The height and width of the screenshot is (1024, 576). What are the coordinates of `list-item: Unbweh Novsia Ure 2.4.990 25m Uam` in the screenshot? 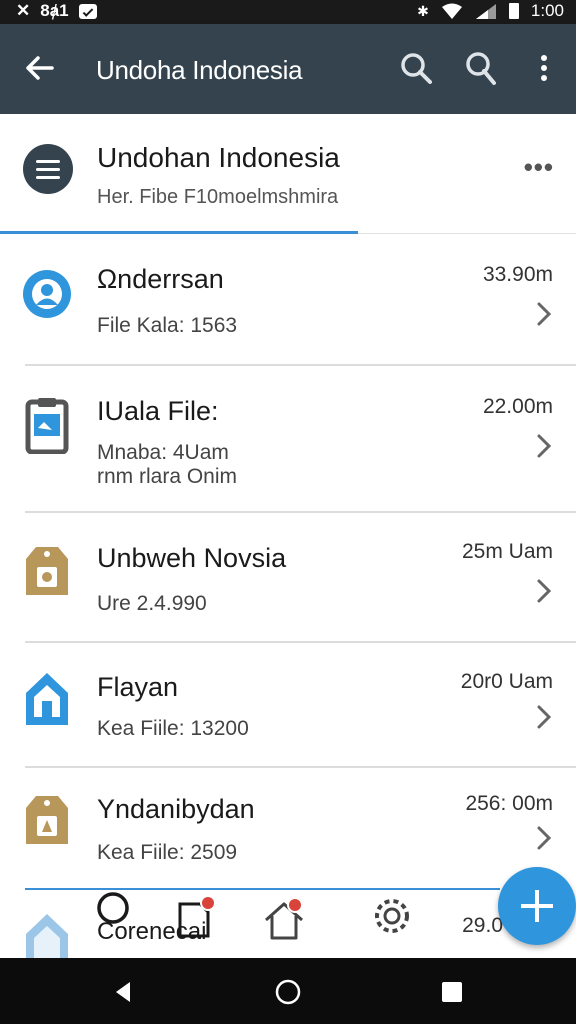 It's located at (288, 578).